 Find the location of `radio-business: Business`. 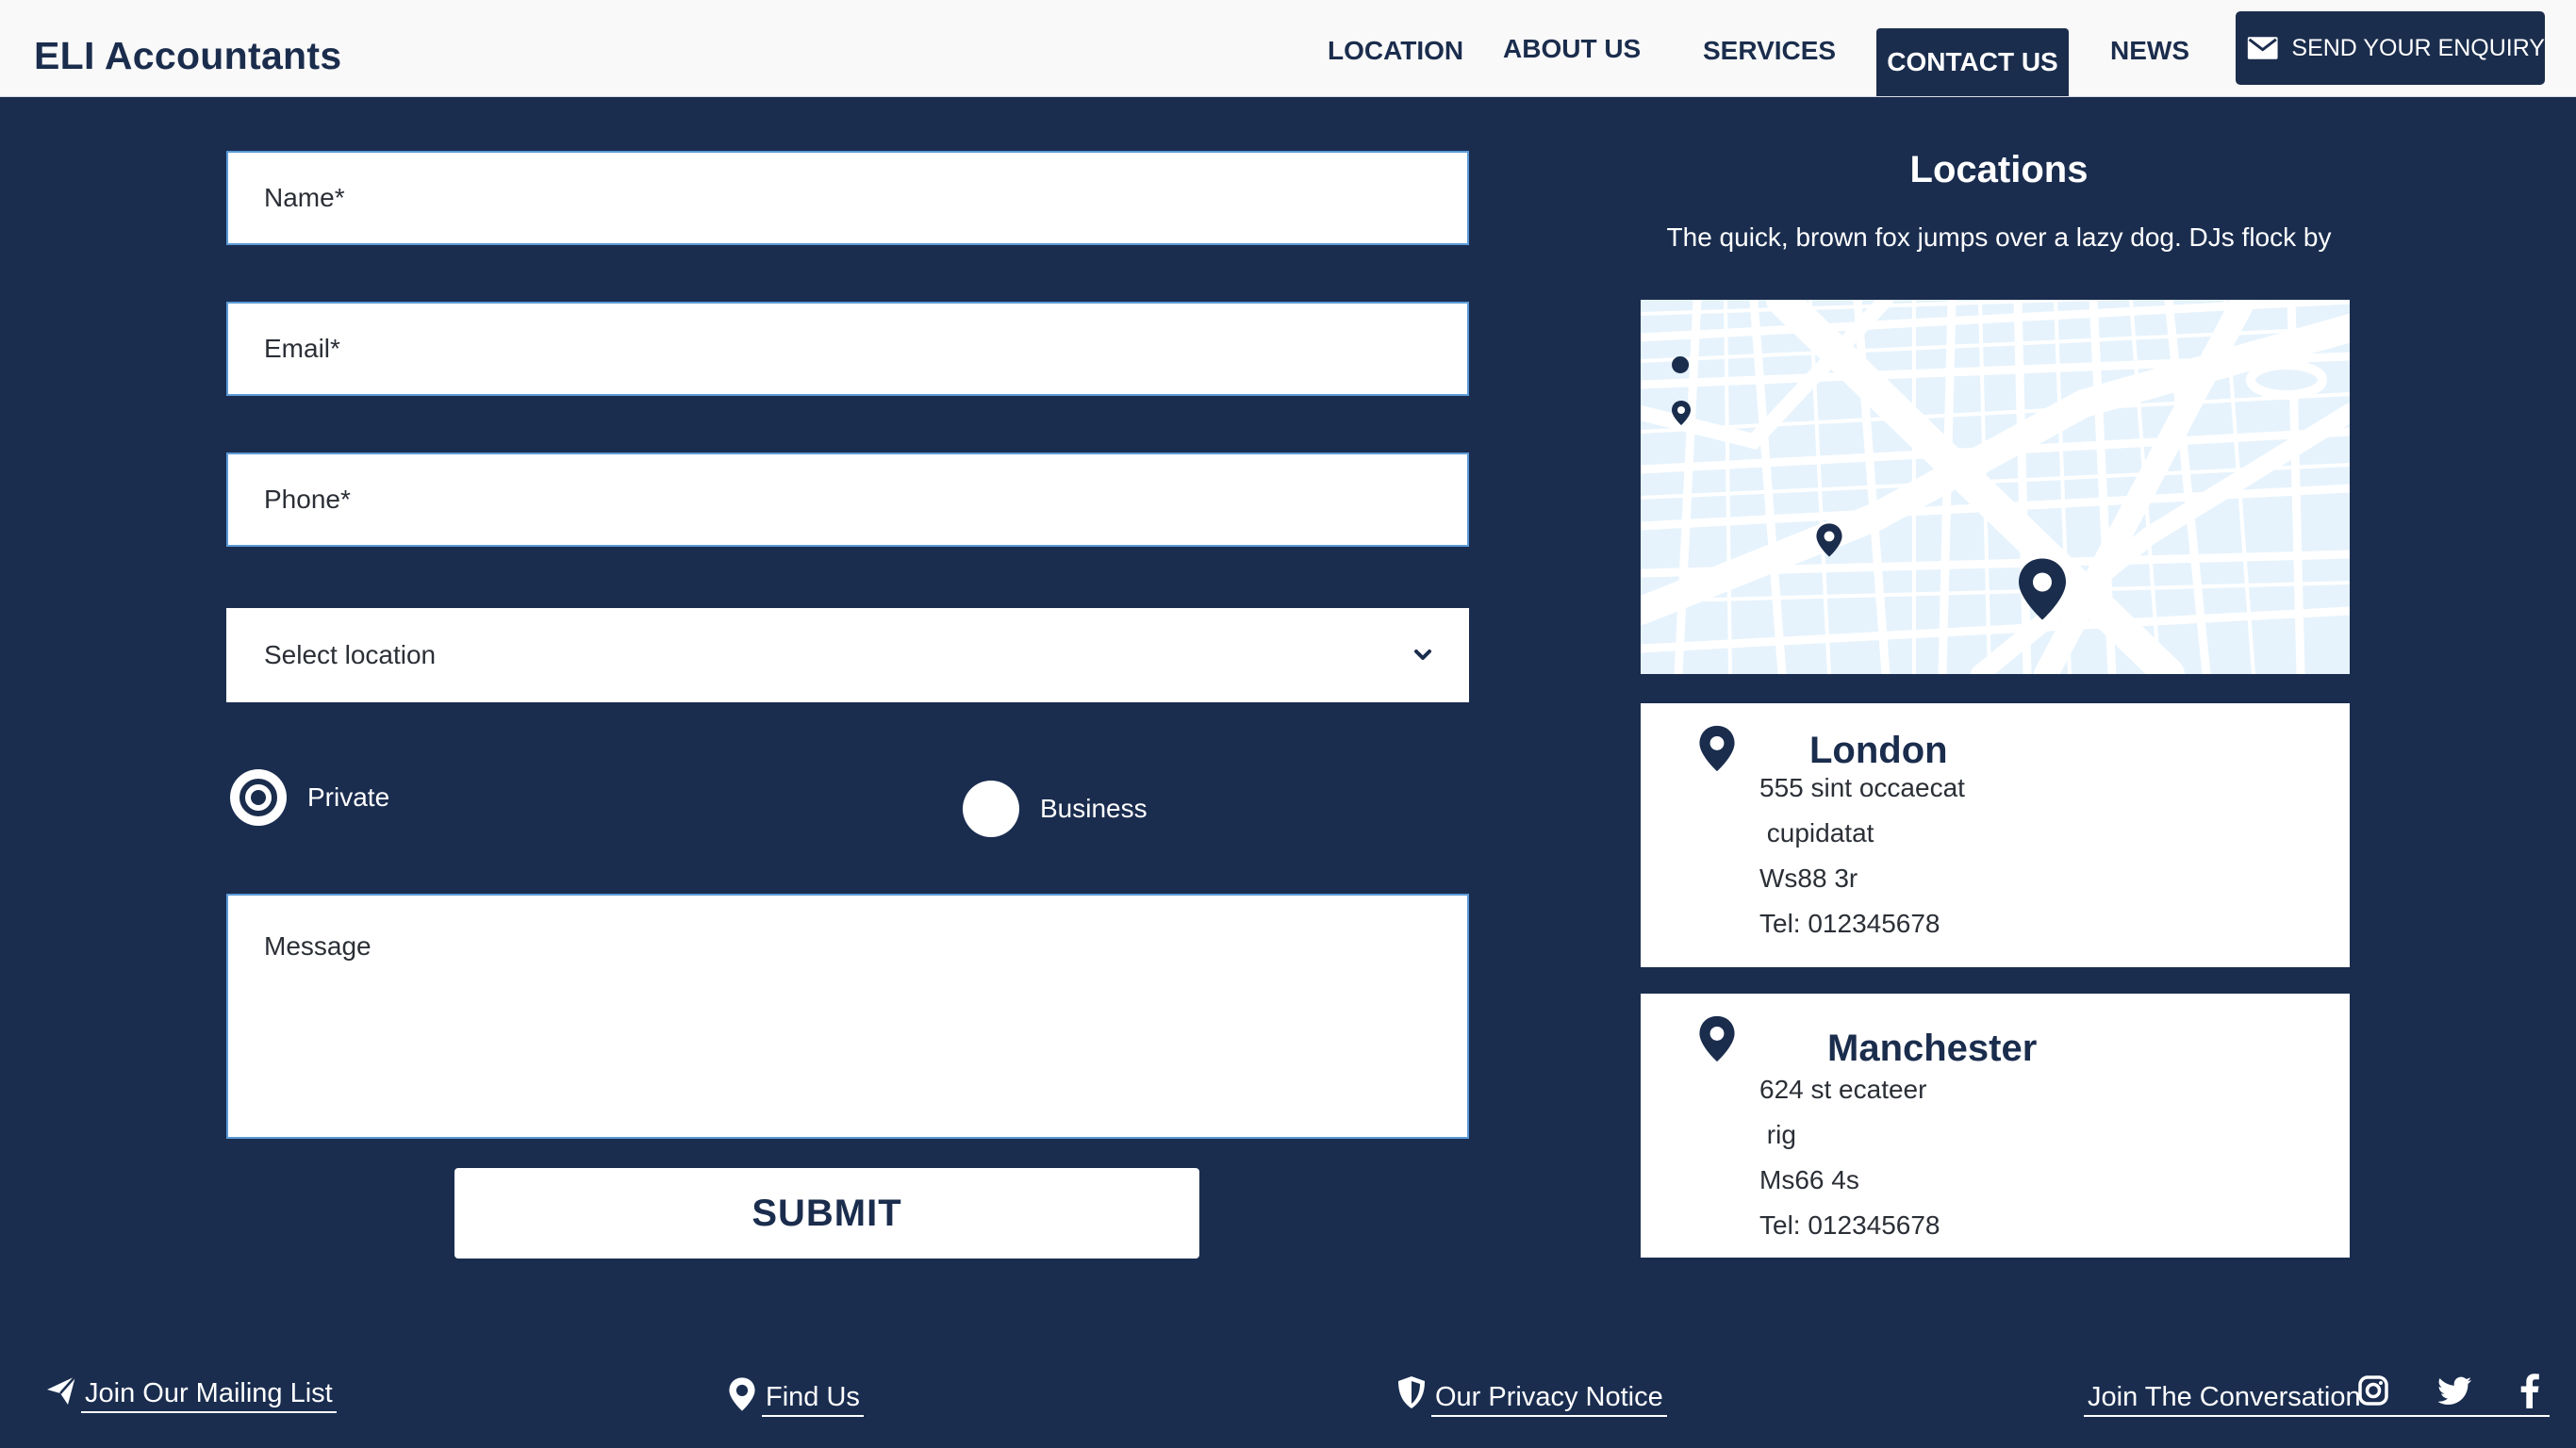

radio-business: Business is located at coordinates (1055, 809).